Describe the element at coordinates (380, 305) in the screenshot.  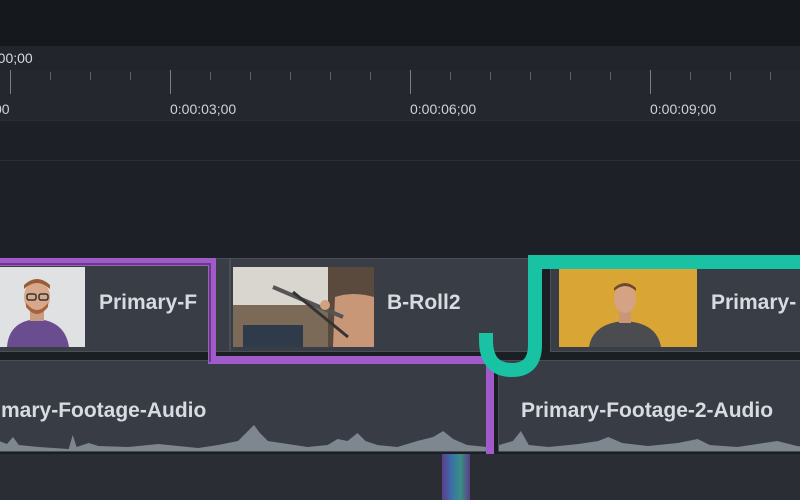
I see `video-clip-b-roll2: B-Roll2` at that location.